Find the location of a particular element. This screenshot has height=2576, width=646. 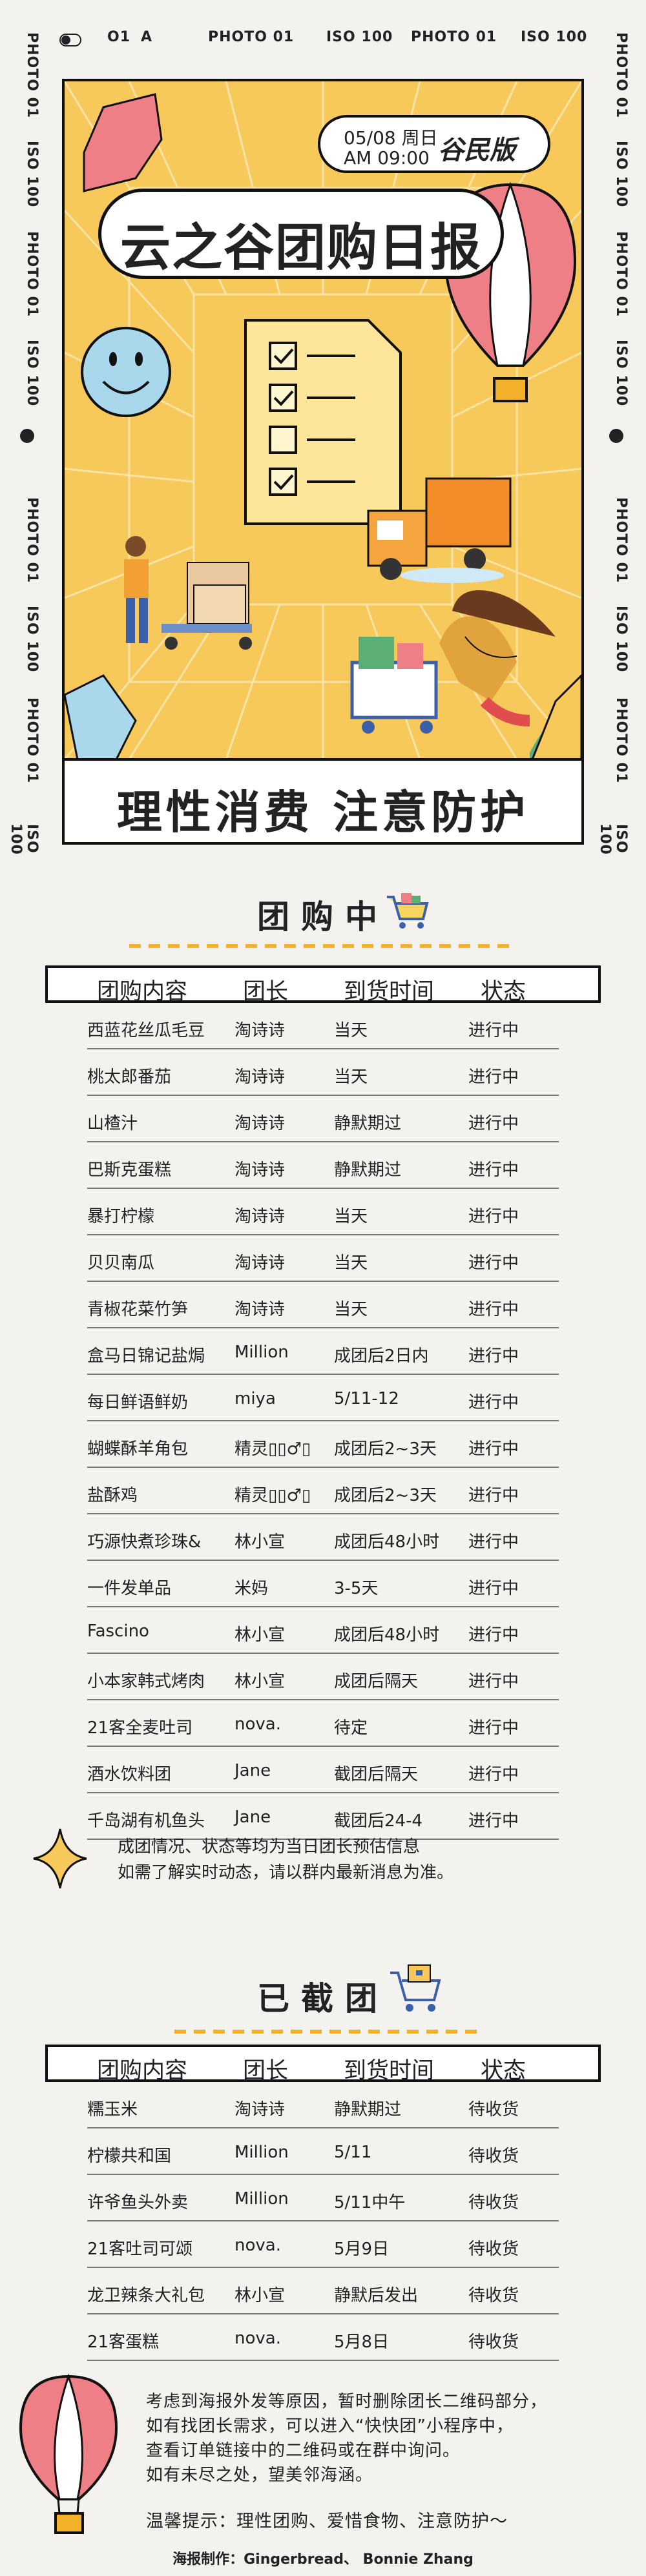

sparkle-star-icon is located at coordinates (60, 1858).